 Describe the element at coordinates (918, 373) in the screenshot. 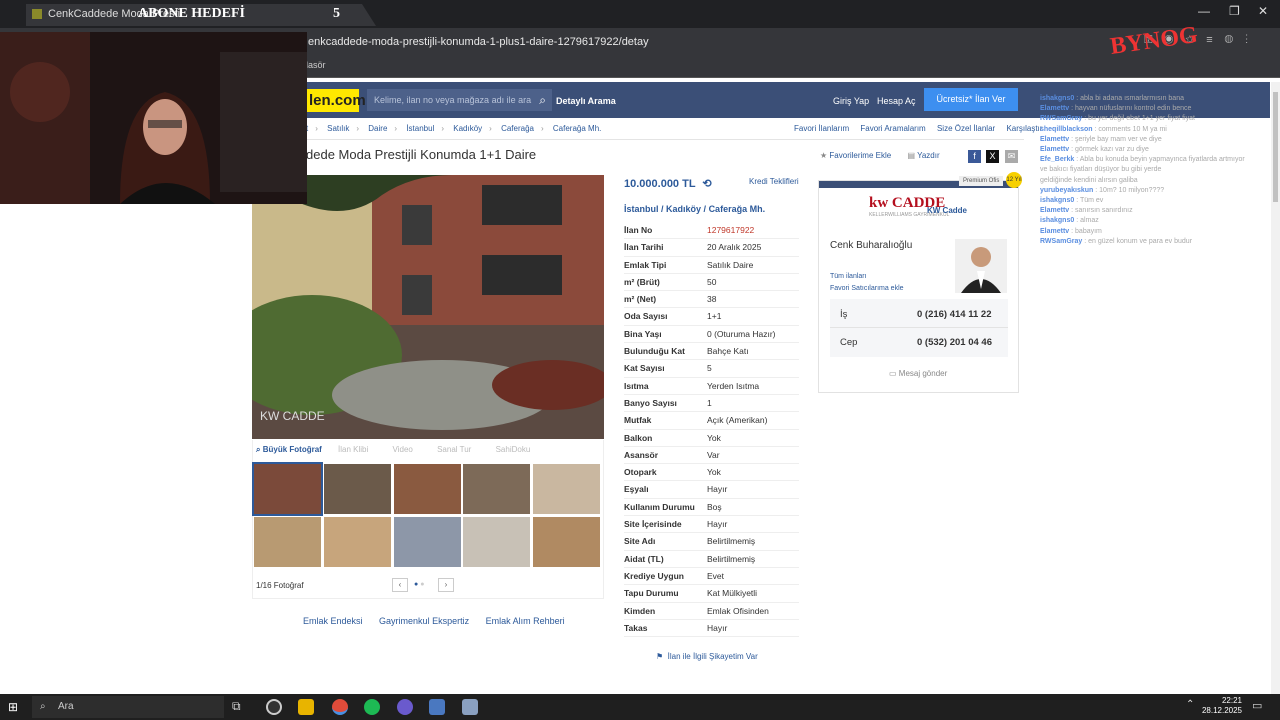

I see `send-message-button: ▭ Mesaj gönder` at that location.